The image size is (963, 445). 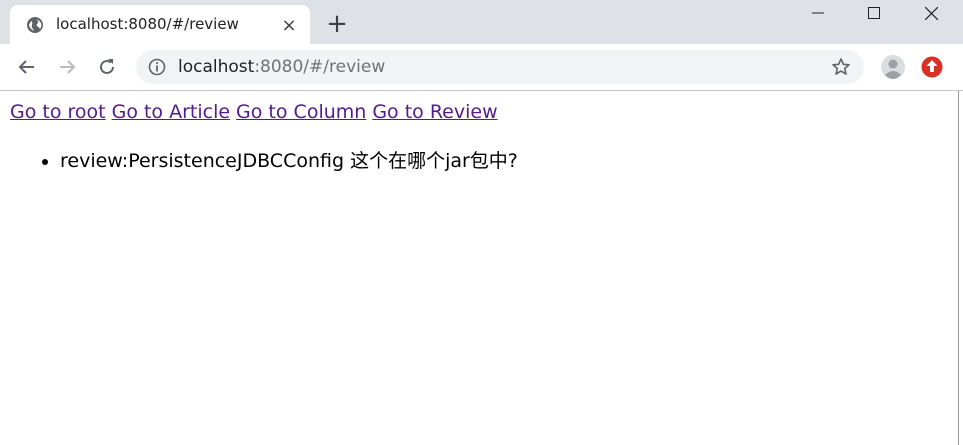 What do you see at coordinates (893, 67) in the screenshot?
I see `profile-avatar-icon` at bounding box center [893, 67].